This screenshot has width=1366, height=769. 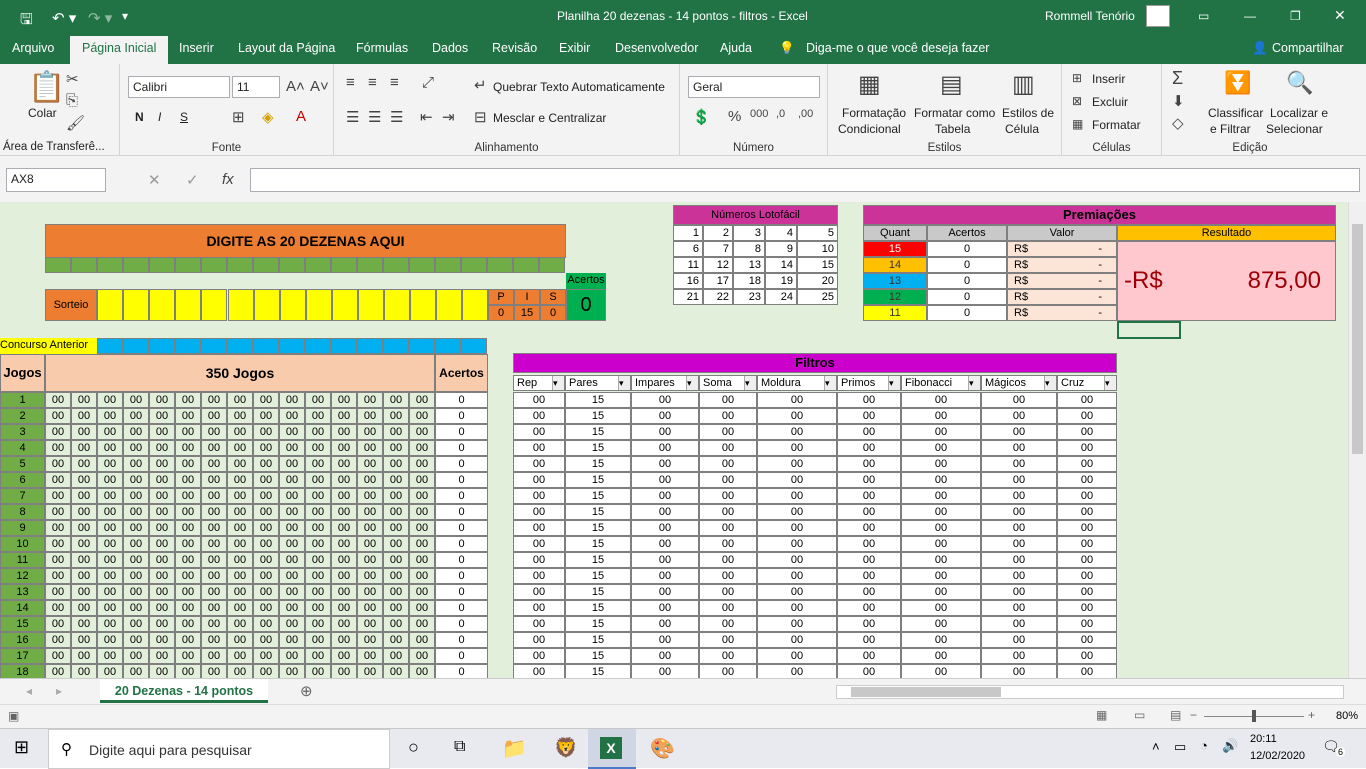 I want to click on acertos-label: Acertos, so click(x=586, y=281).